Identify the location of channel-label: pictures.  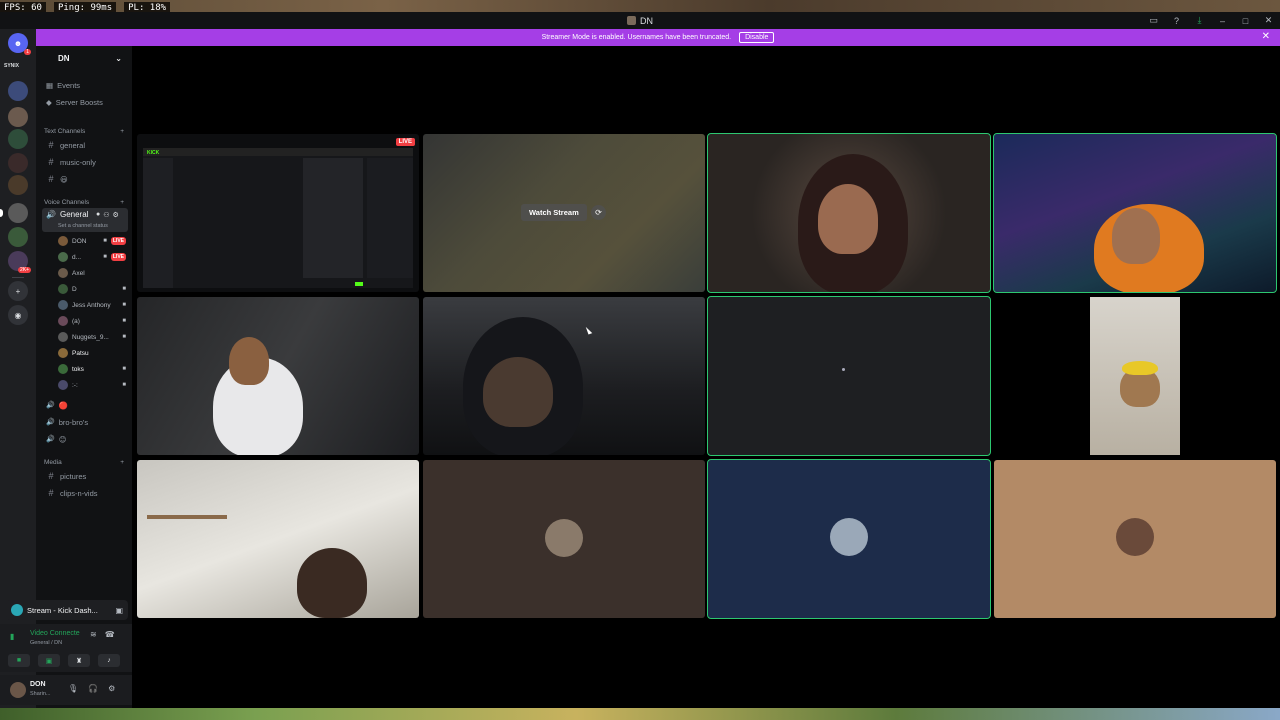
(73, 476).